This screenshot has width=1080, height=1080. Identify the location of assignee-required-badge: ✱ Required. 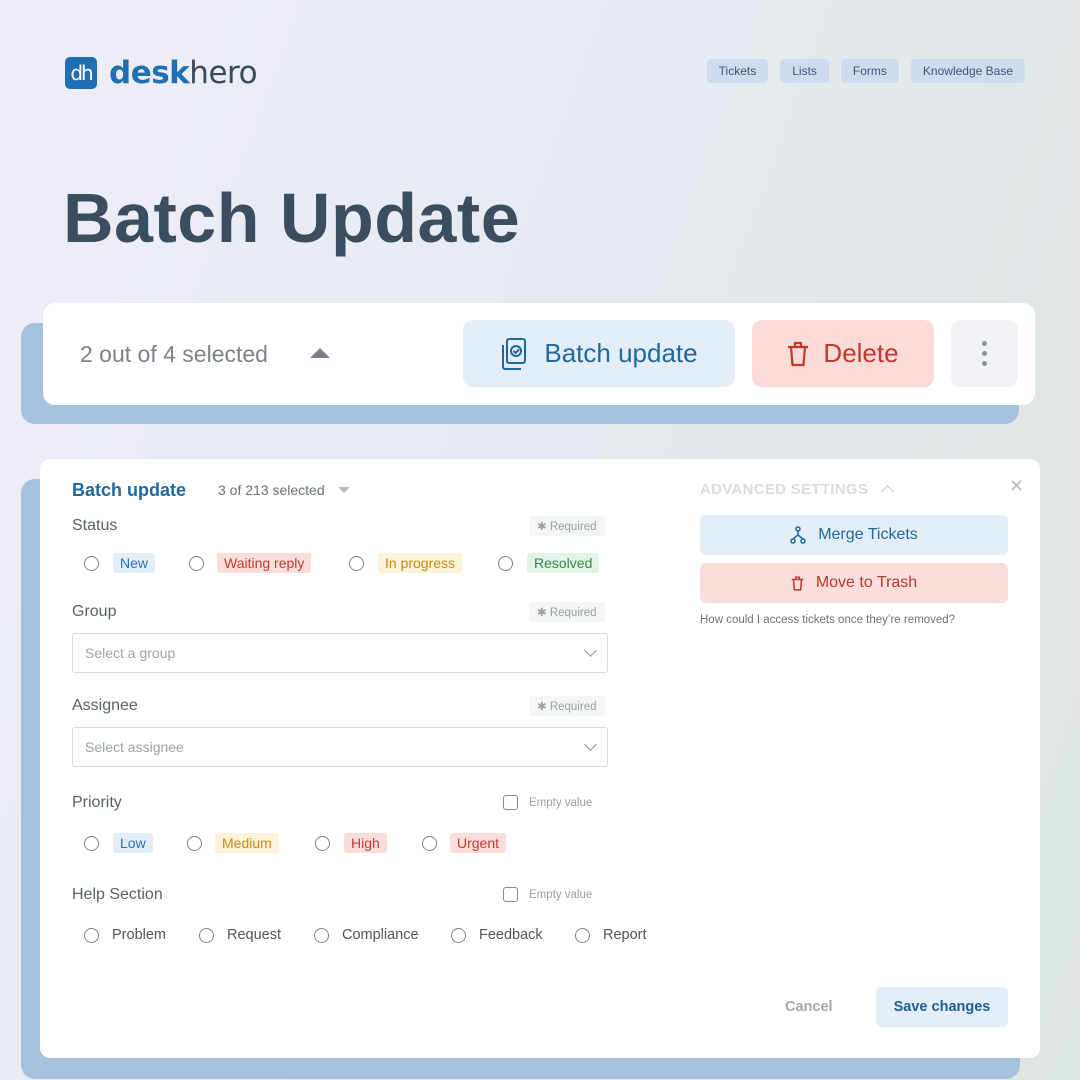
(567, 706).